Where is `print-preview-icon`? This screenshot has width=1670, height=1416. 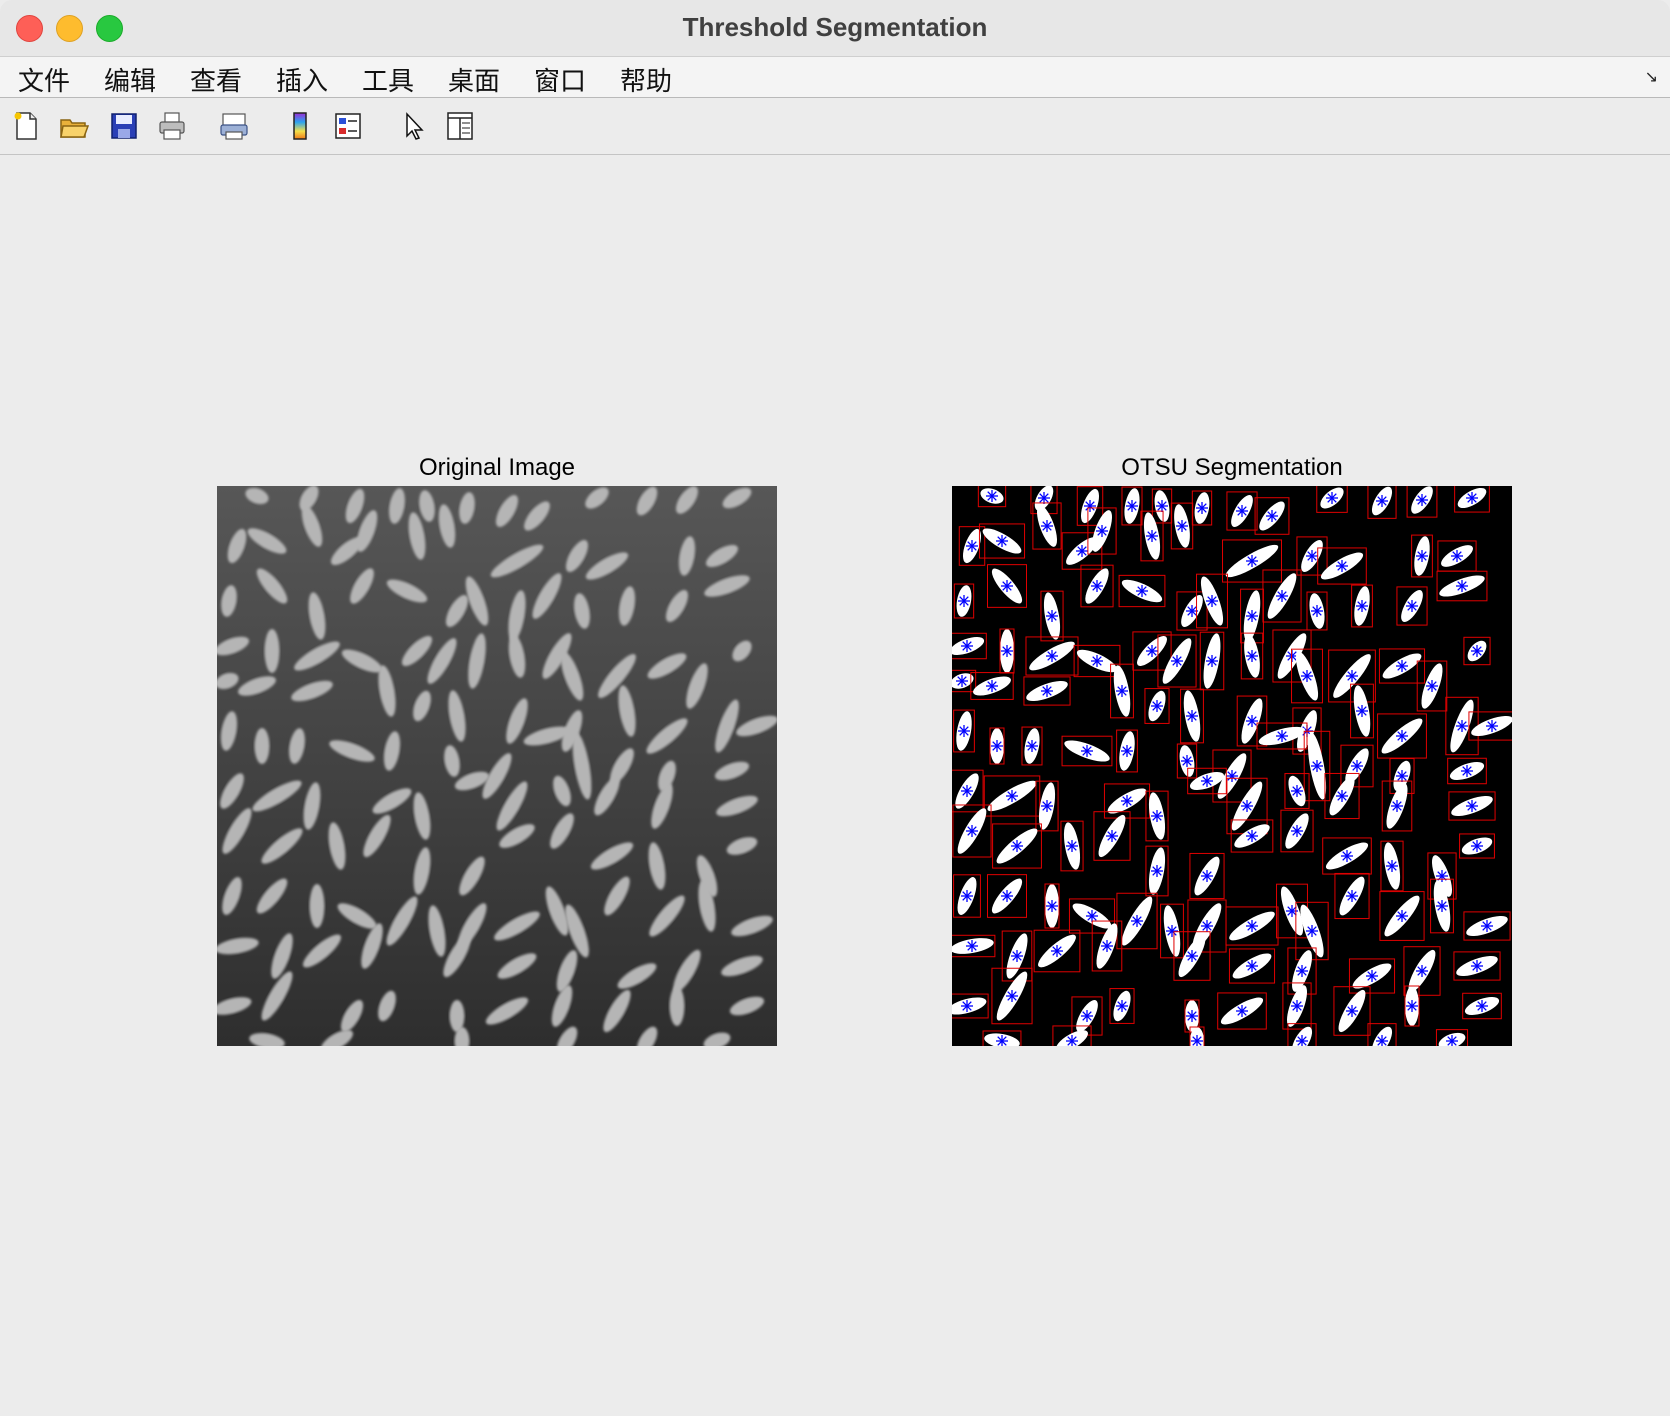 print-preview-icon is located at coordinates (234, 126).